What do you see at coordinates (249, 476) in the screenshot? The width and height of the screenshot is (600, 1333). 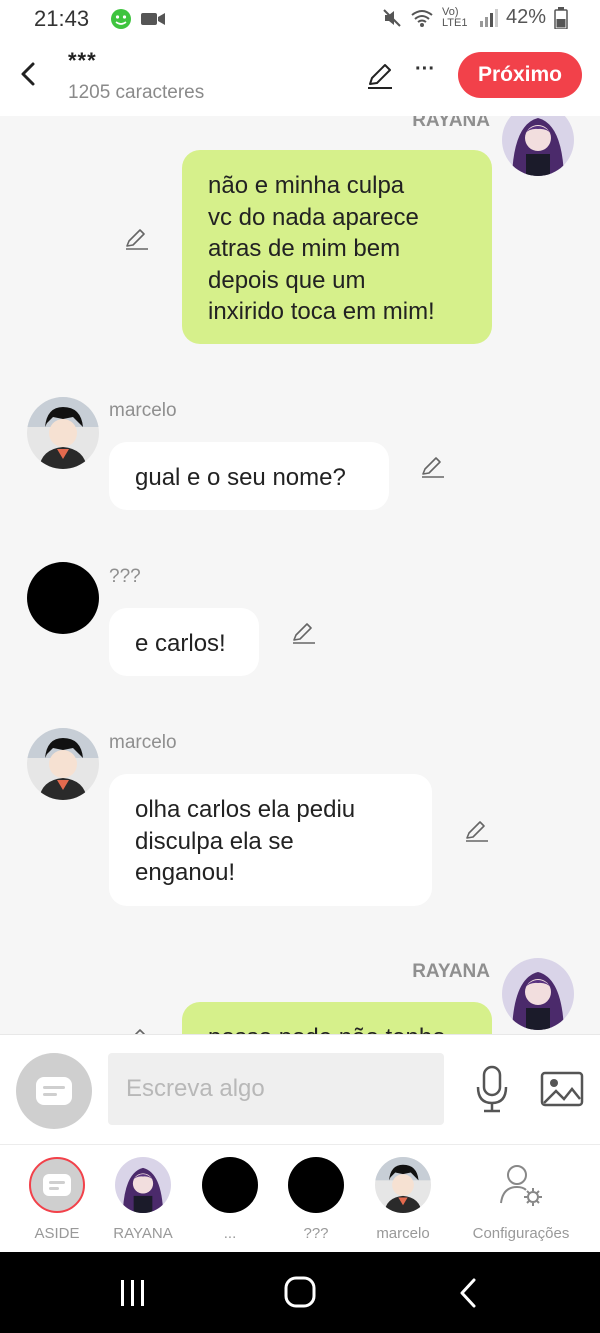 I see `message-bubble: gual e o seu nome?` at bounding box center [249, 476].